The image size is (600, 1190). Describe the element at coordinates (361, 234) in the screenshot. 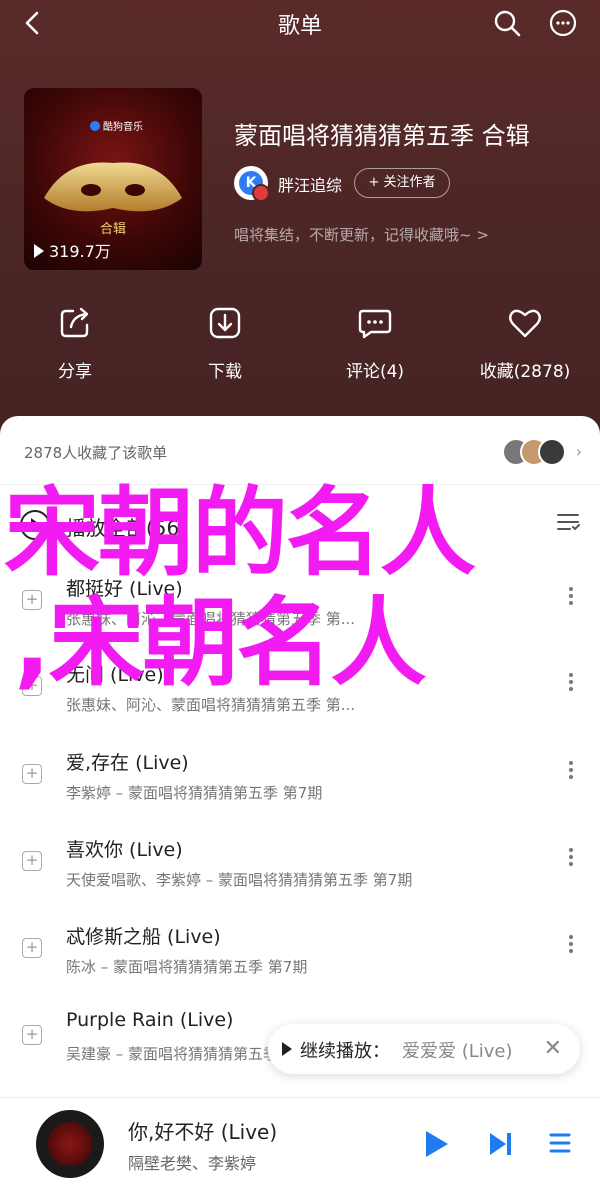

I see `playlist-description: 唱将集结，不断更新，记得收藏哦~ >` at that location.